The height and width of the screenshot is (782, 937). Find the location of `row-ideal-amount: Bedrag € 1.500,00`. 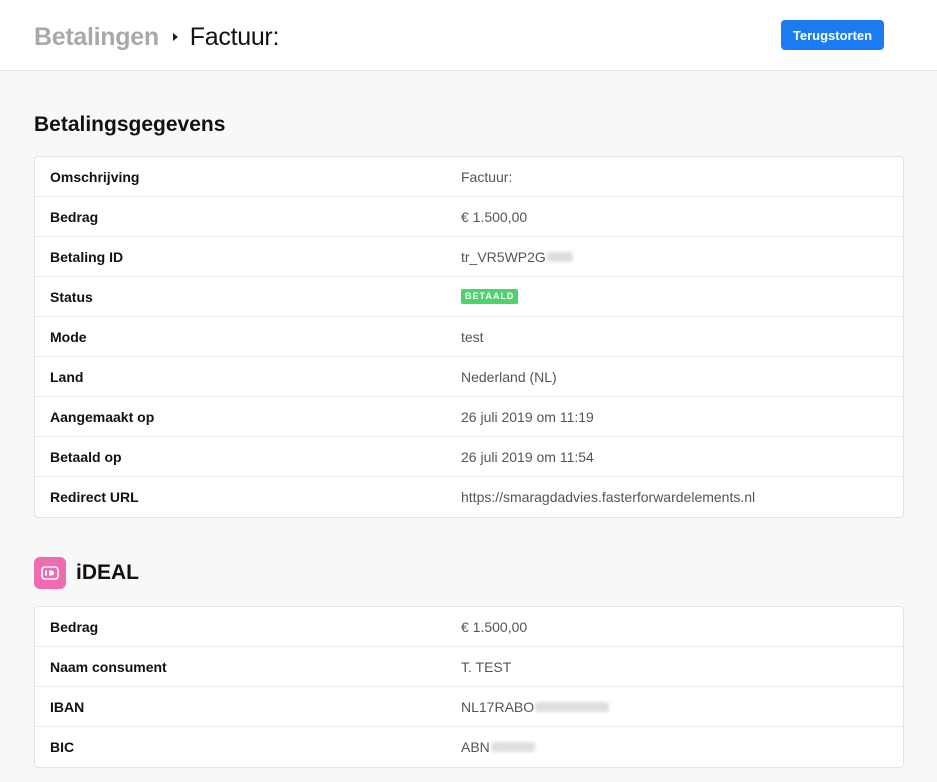

row-ideal-amount: Bedrag € 1.500,00 is located at coordinates (469, 627).